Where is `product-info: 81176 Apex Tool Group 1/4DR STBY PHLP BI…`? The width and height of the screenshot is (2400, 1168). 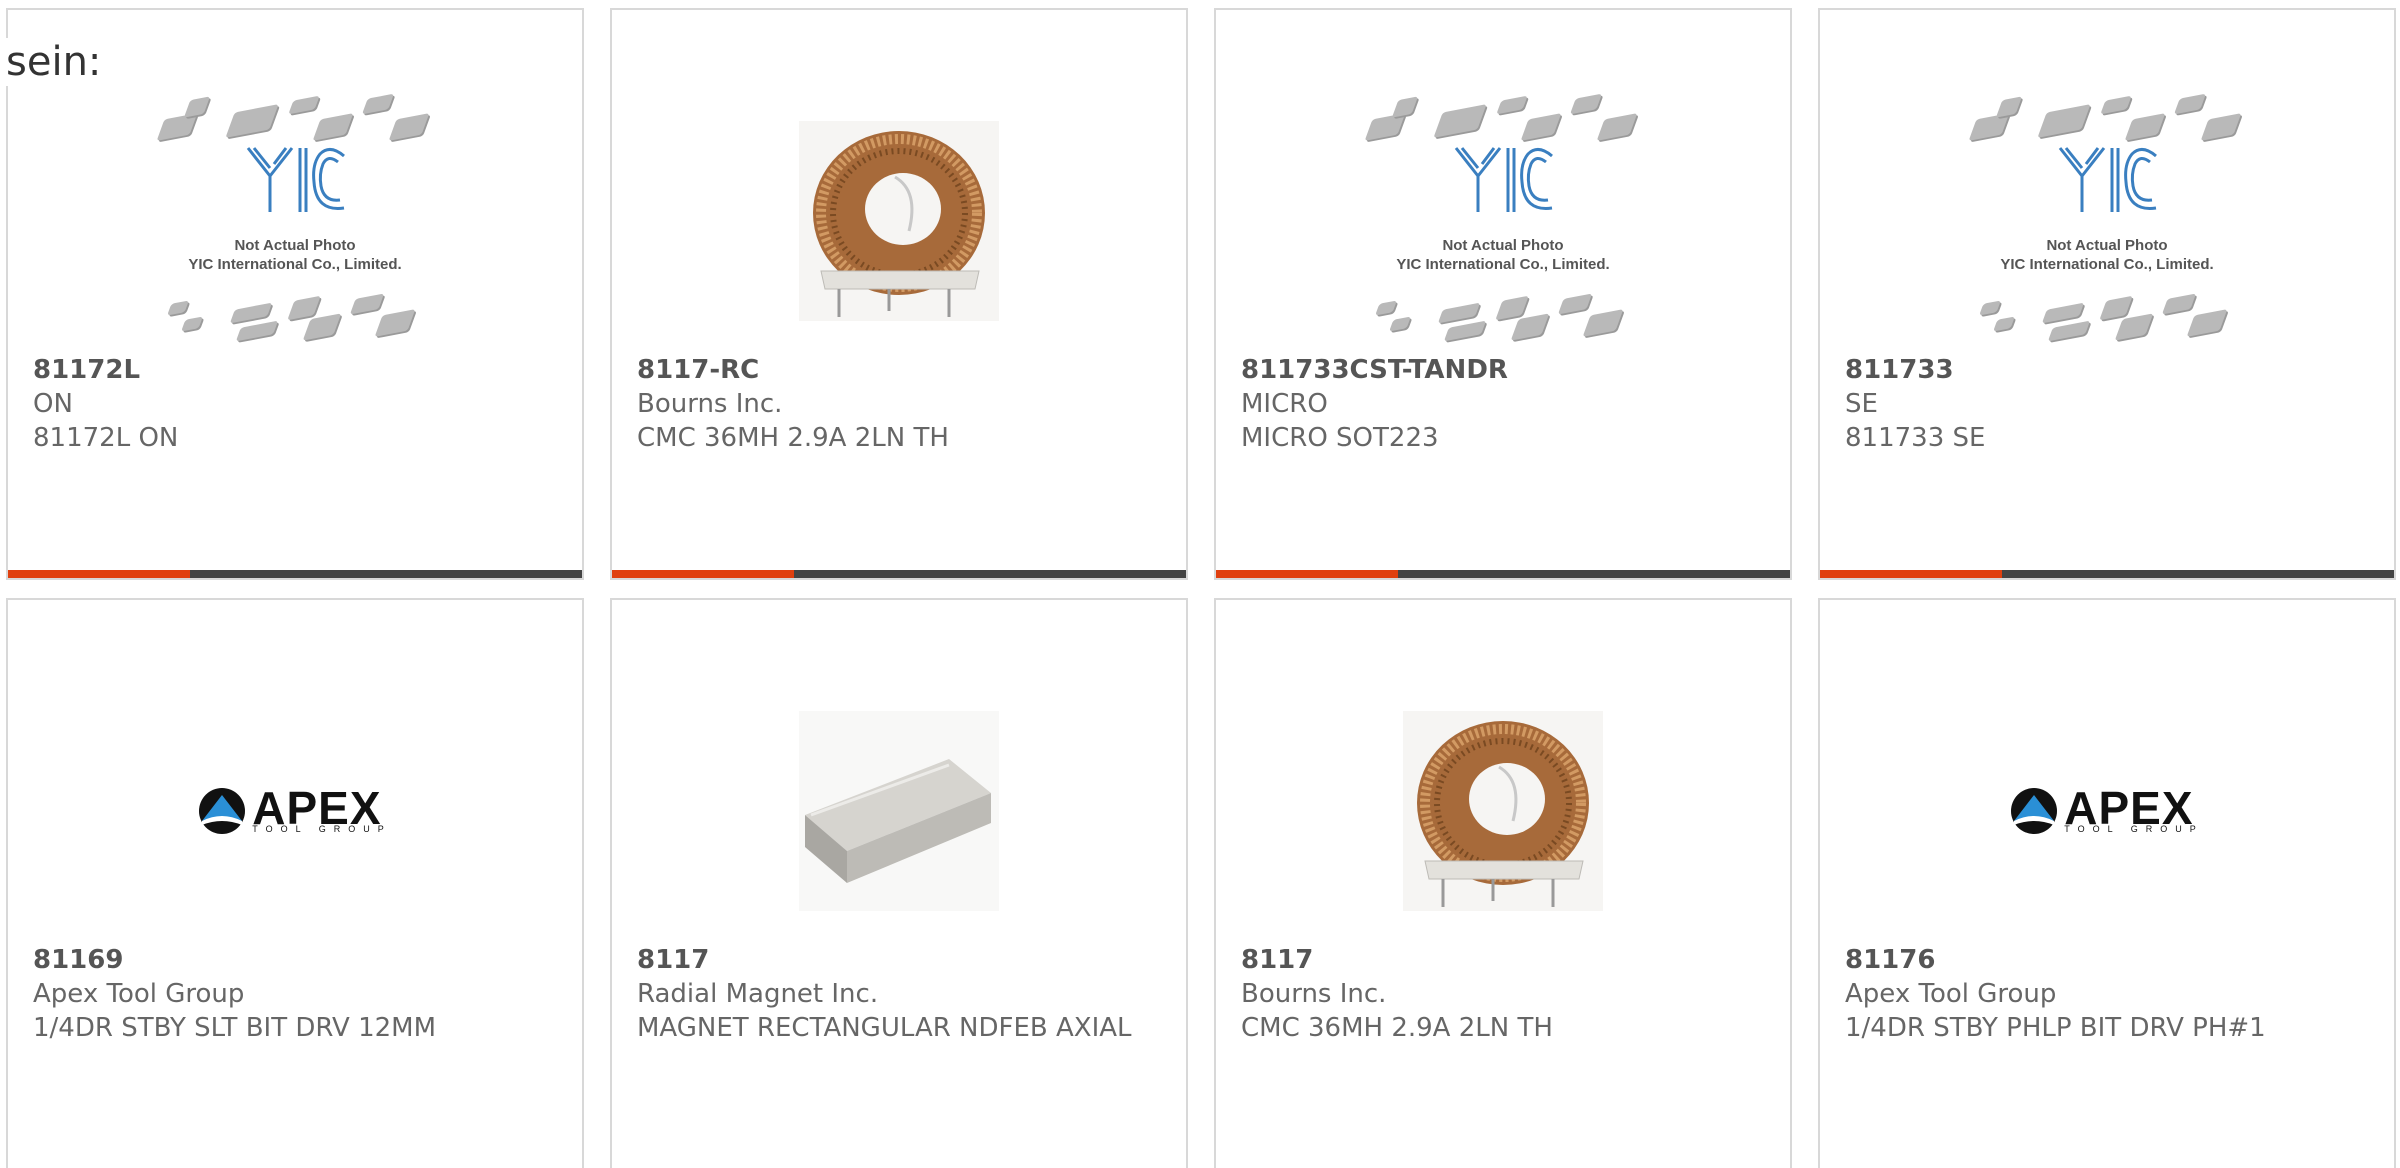
product-info: 81176 Apex Tool Group 1/4DR STBY PHLP BI… is located at coordinates (2109, 994).